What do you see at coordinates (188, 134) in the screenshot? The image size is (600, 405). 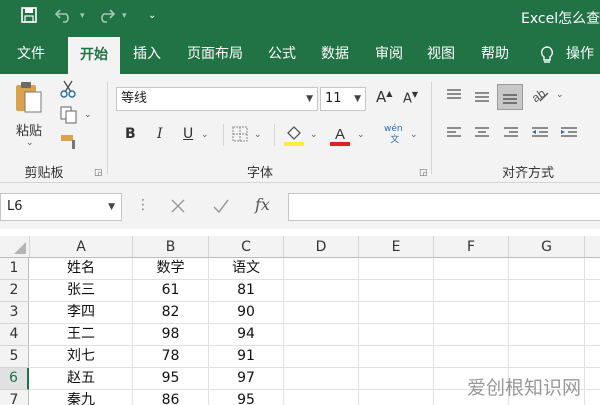 I see `underline-button: U` at bounding box center [188, 134].